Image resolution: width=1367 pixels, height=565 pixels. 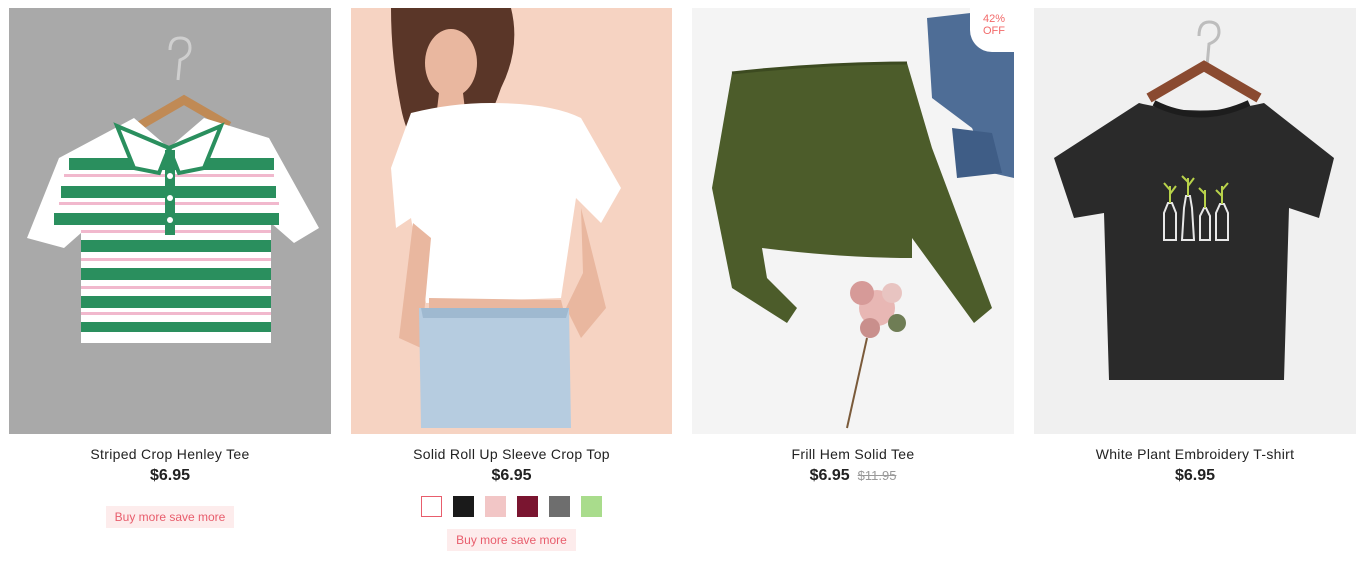 I want to click on discount-percent: 42%, so click(x=994, y=19).